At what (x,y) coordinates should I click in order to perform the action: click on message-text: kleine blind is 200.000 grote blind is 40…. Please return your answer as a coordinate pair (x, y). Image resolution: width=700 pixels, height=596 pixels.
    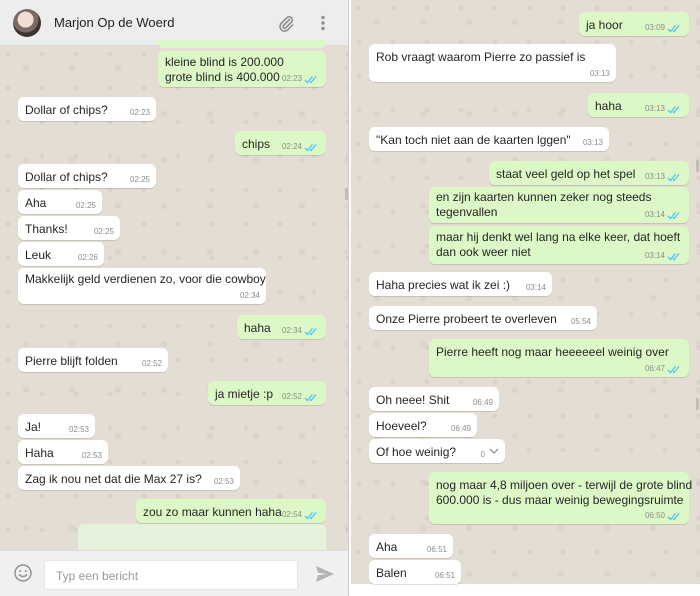
    Looking at the image, I should click on (224, 69).